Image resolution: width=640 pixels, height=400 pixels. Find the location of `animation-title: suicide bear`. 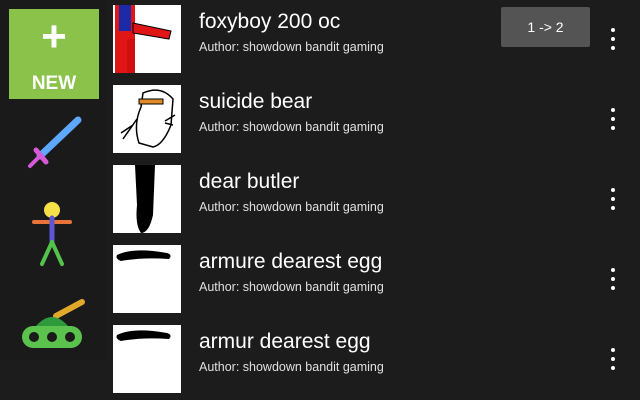

animation-title: suicide bear is located at coordinates (256, 101).